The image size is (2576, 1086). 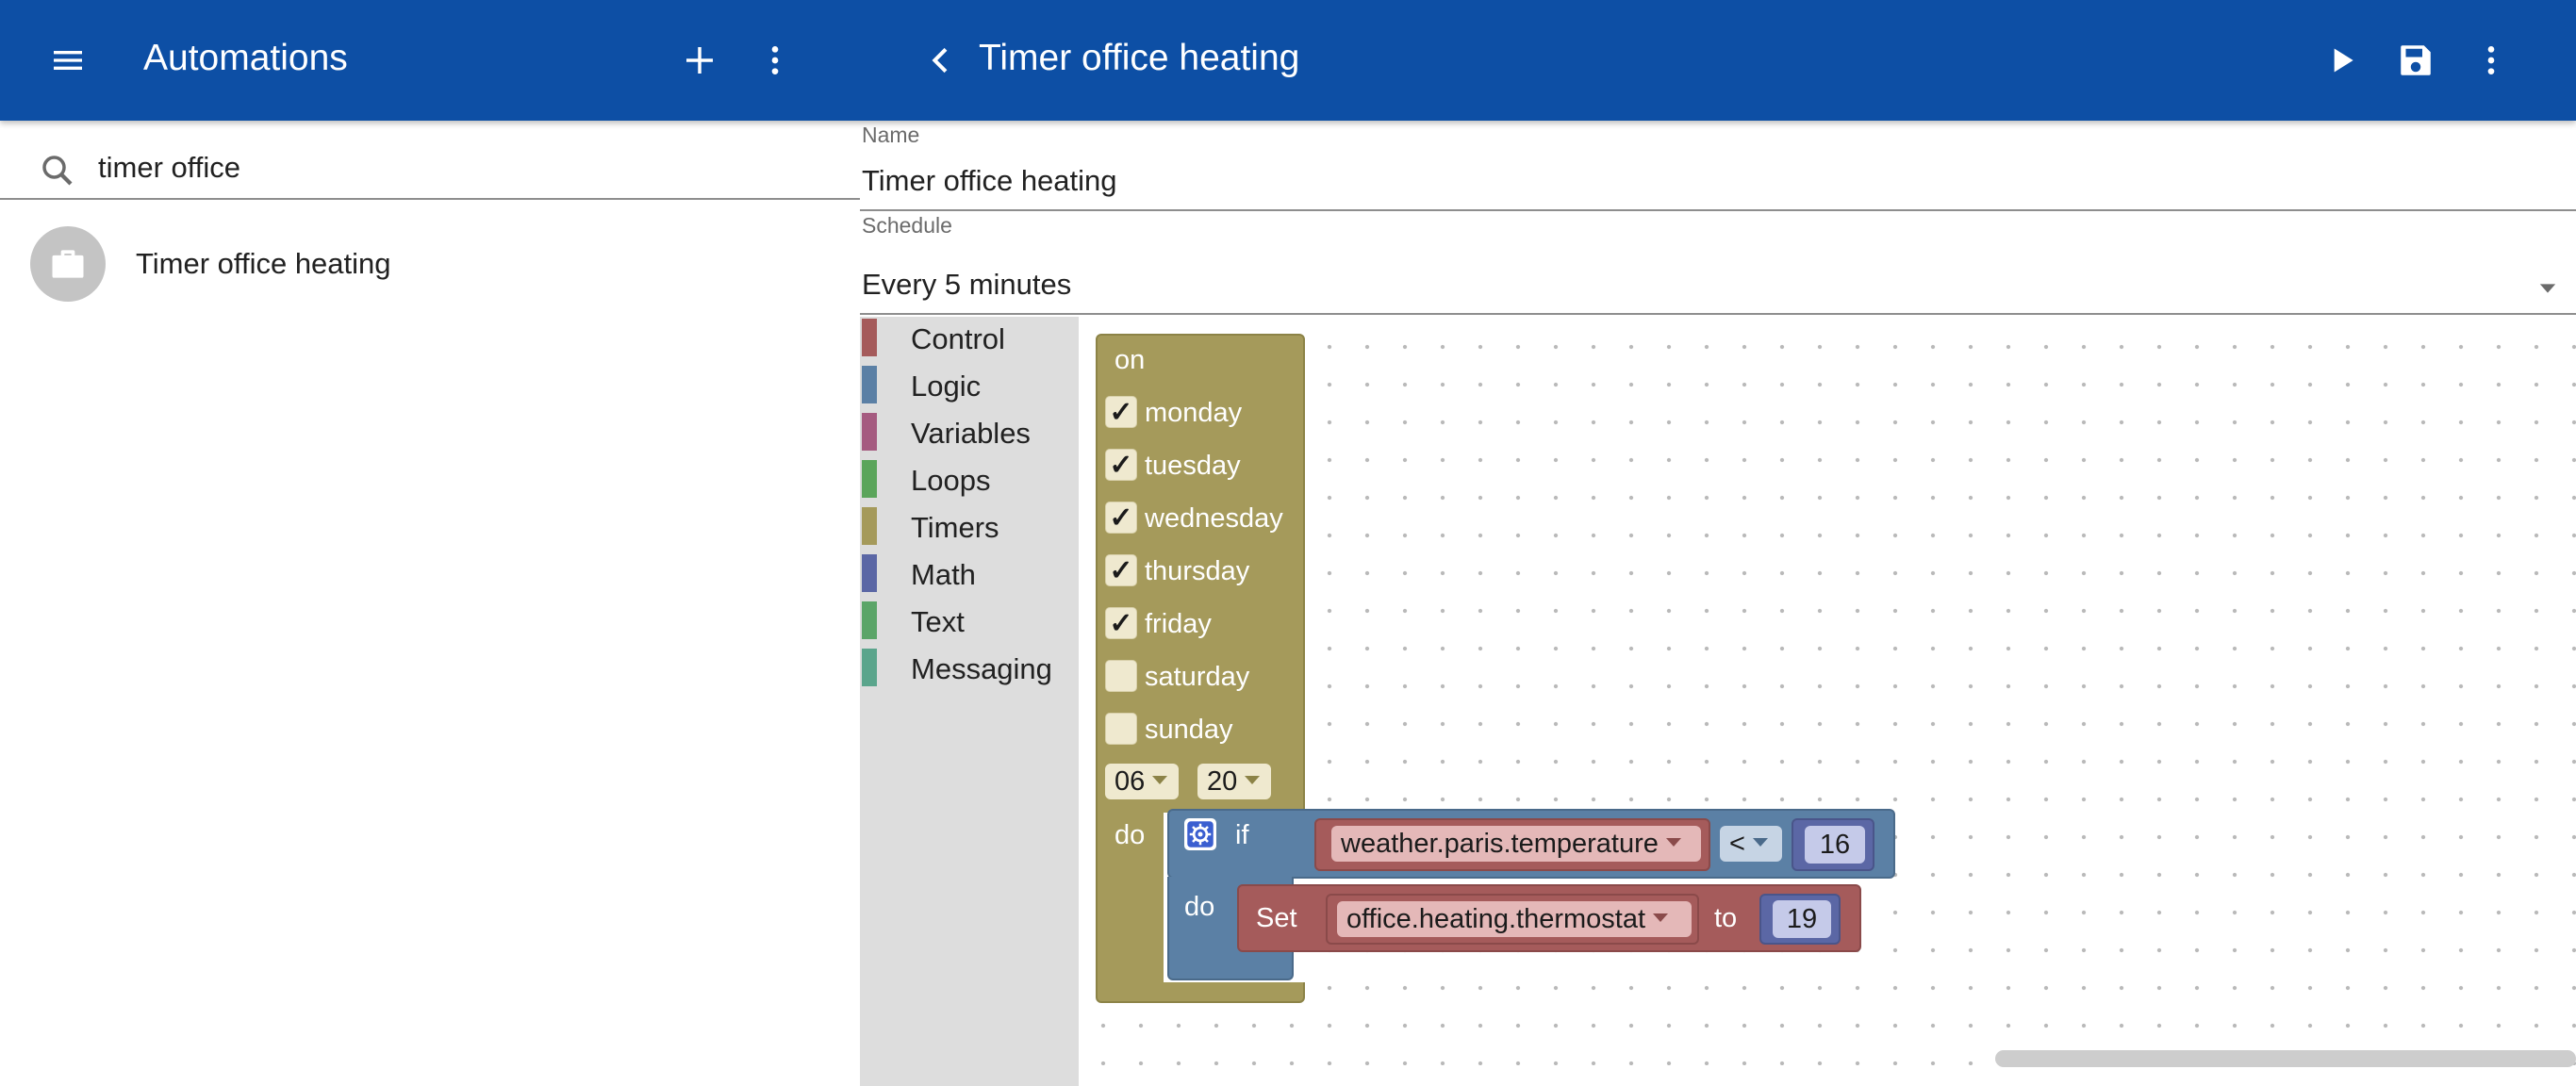 What do you see at coordinates (1121, 465) in the screenshot?
I see `day-checkbox-tuesday: ✓` at bounding box center [1121, 465].